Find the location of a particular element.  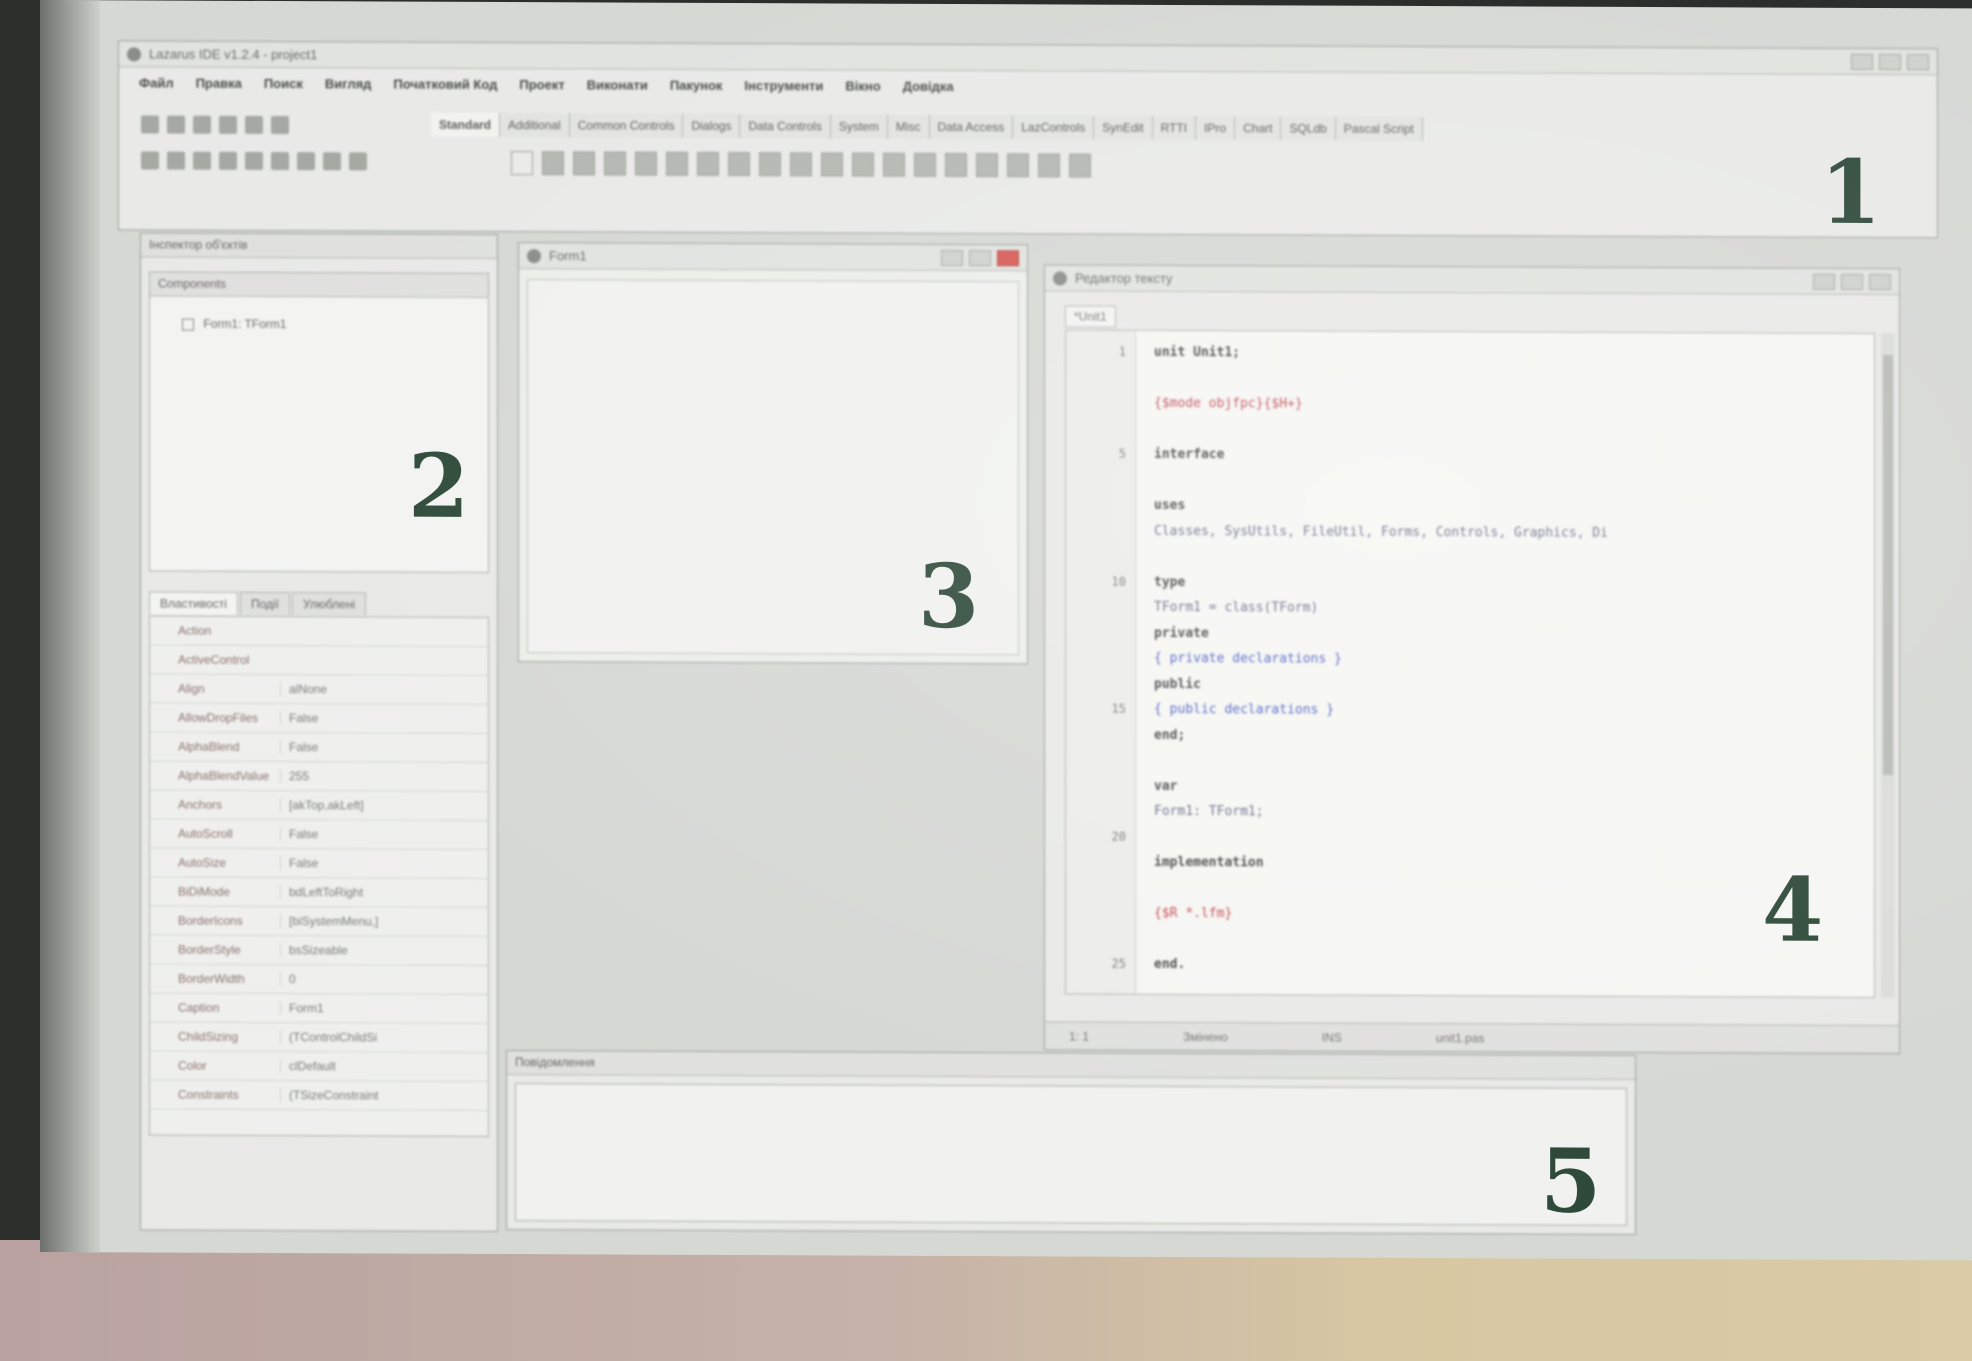

editor-close-button is located at coordinates (1880, 281).